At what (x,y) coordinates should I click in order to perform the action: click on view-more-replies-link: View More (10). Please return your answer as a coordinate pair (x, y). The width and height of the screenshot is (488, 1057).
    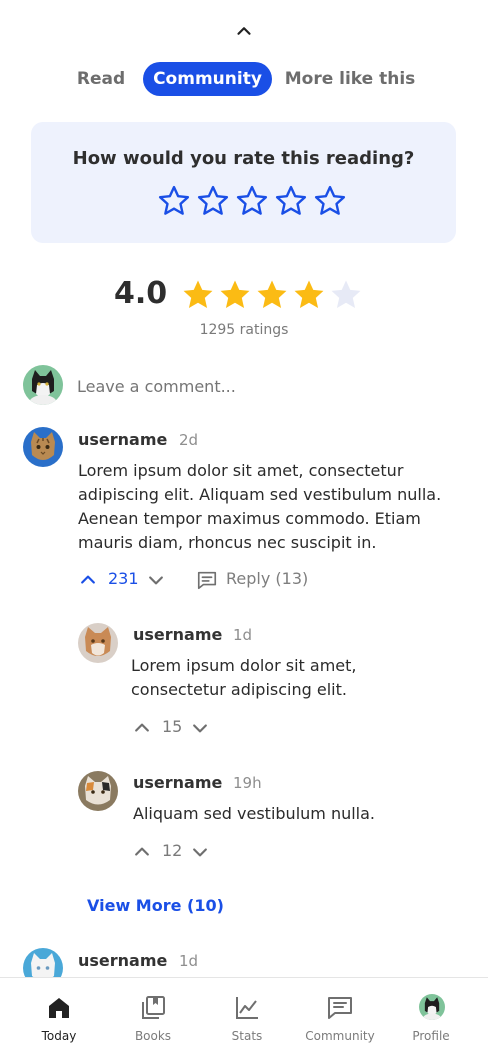
    Looking at the image, I should click on (155, 905).